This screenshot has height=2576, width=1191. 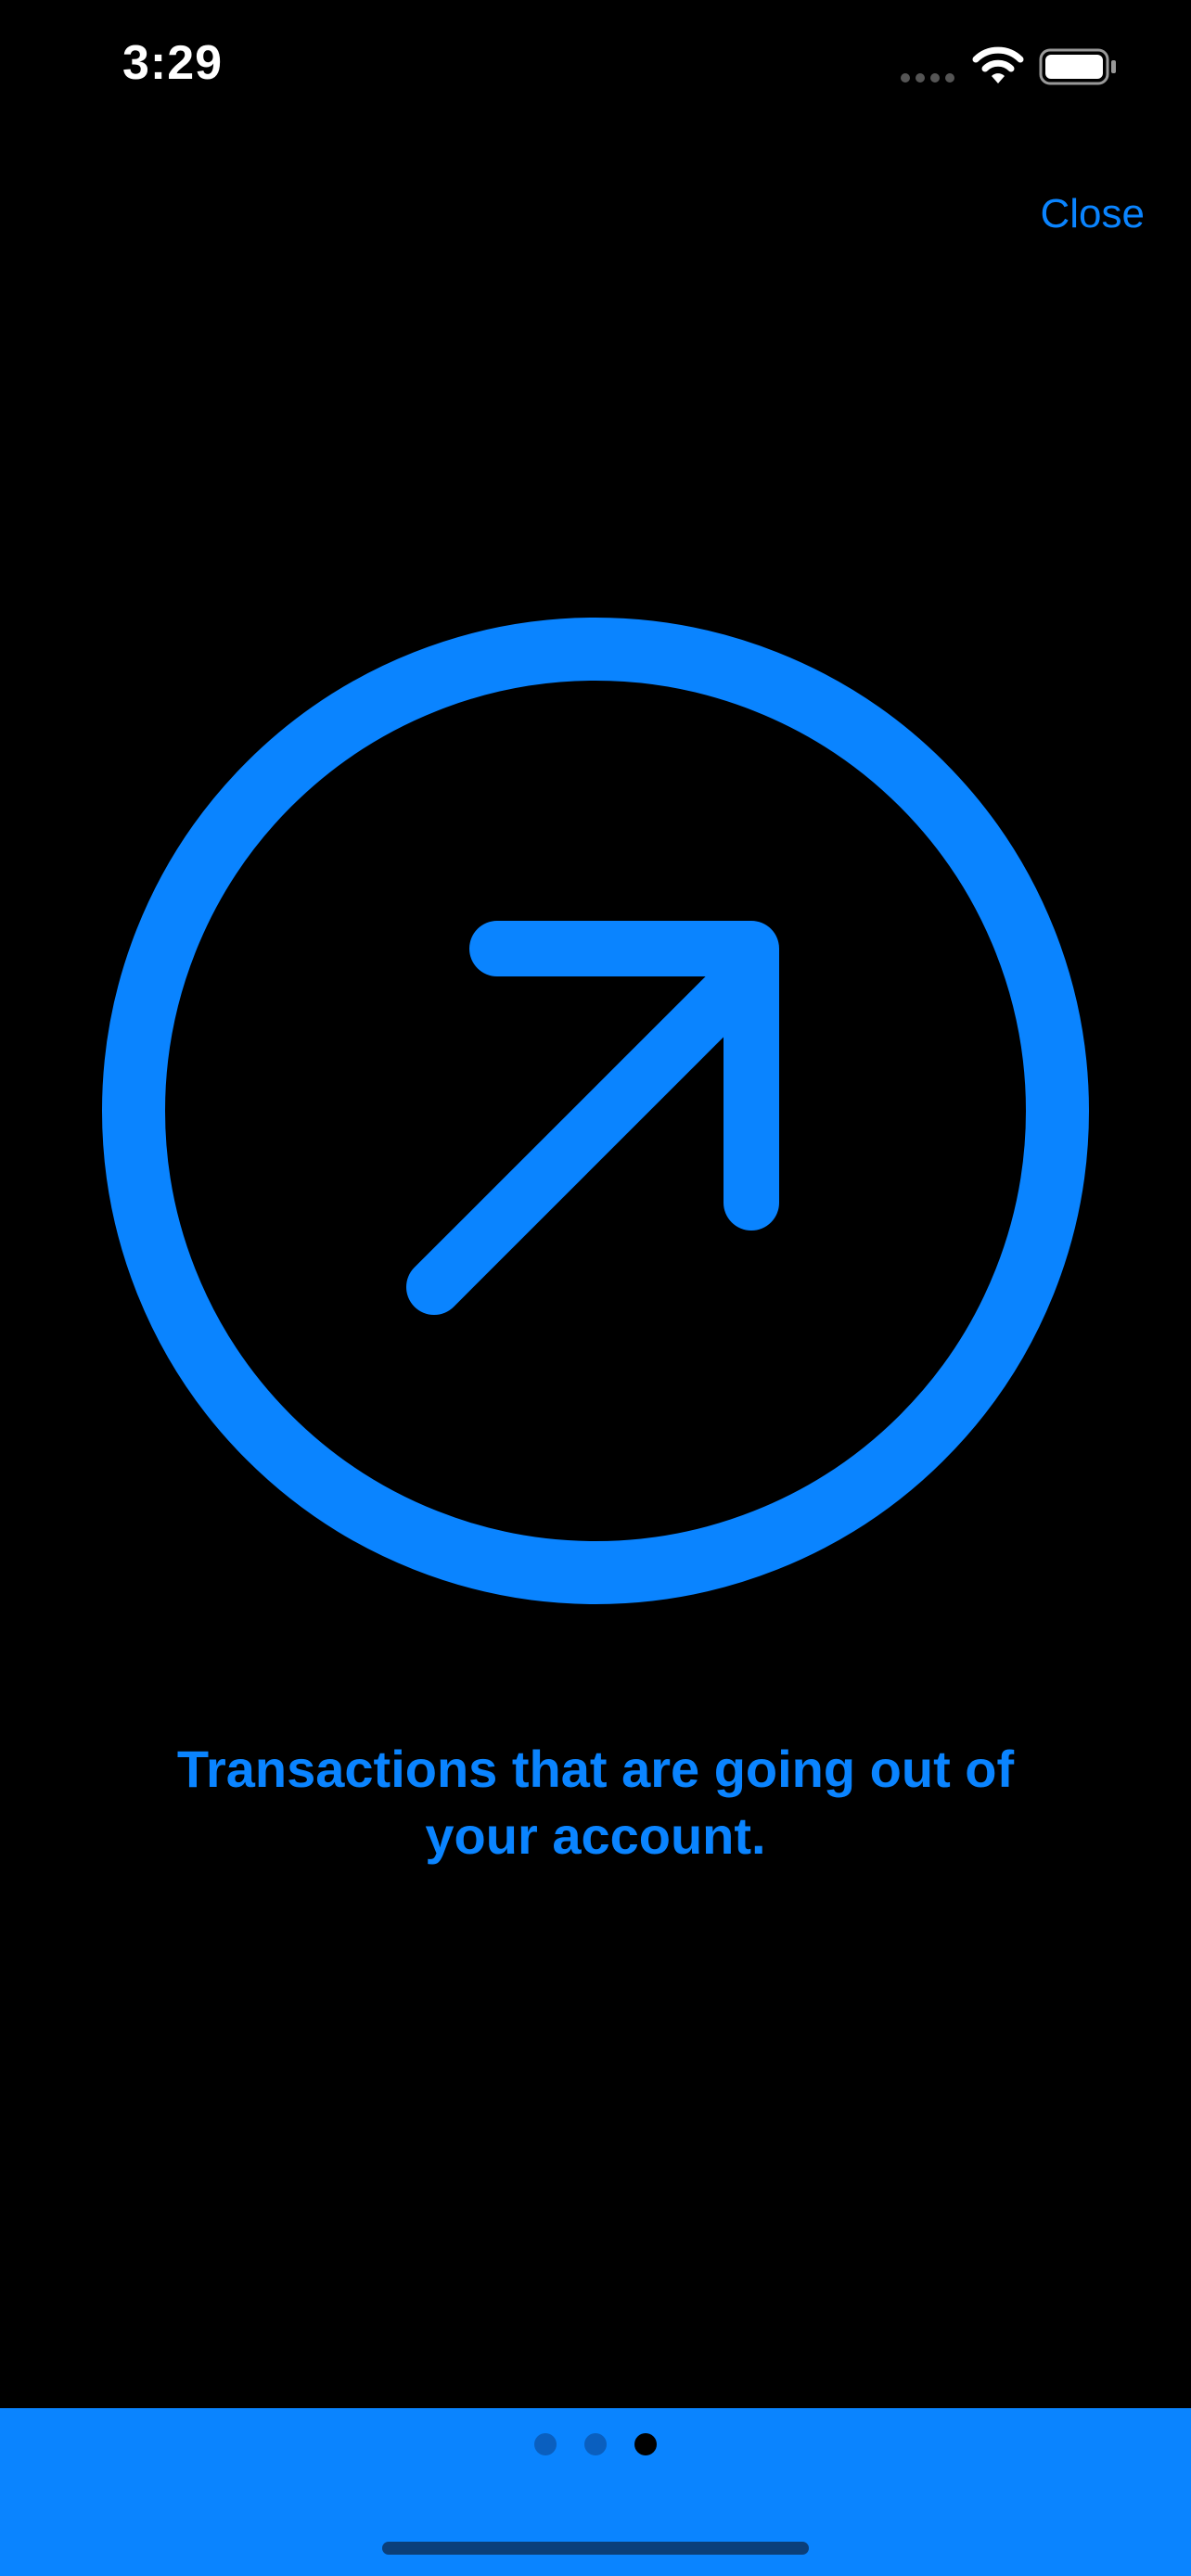 I want to click on page-indicator, so click(x=595, y=2444).